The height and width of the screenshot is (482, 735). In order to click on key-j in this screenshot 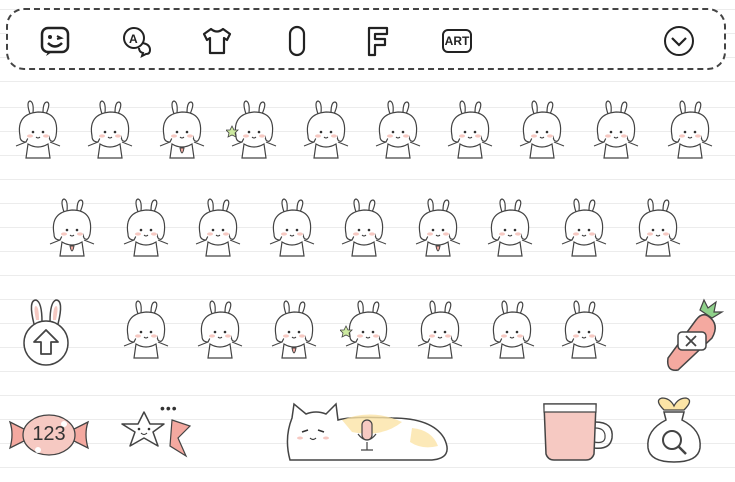, I will do `click(510, 228)`.